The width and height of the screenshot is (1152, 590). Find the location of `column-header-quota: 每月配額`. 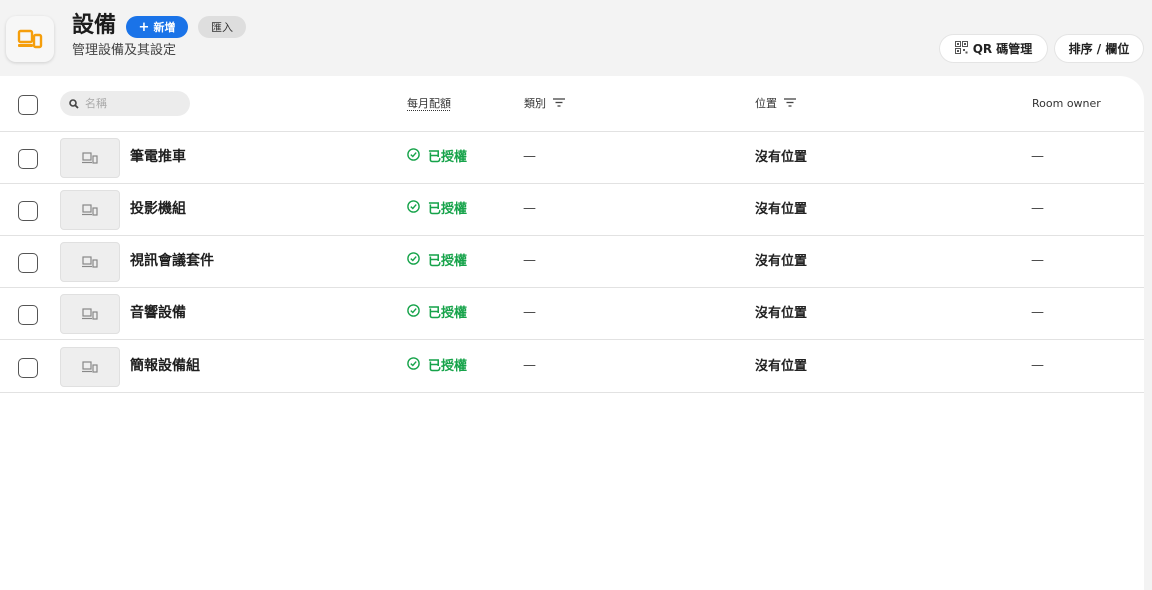

column-header-quota: 每月配額 is located at coordinates (429, 104).